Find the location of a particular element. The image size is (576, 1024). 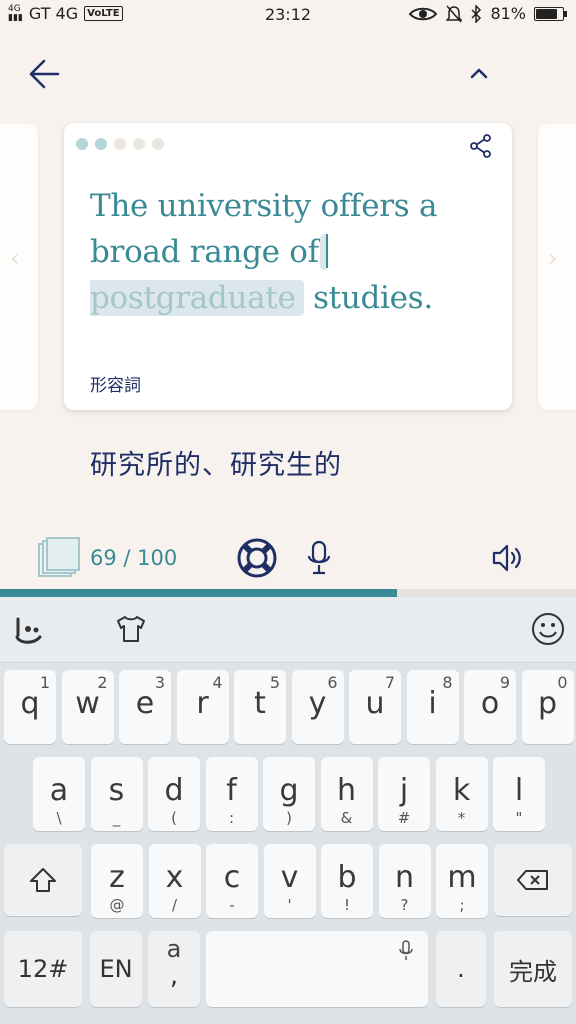

key-secondary-label: & is located at coordinates (346, 818).